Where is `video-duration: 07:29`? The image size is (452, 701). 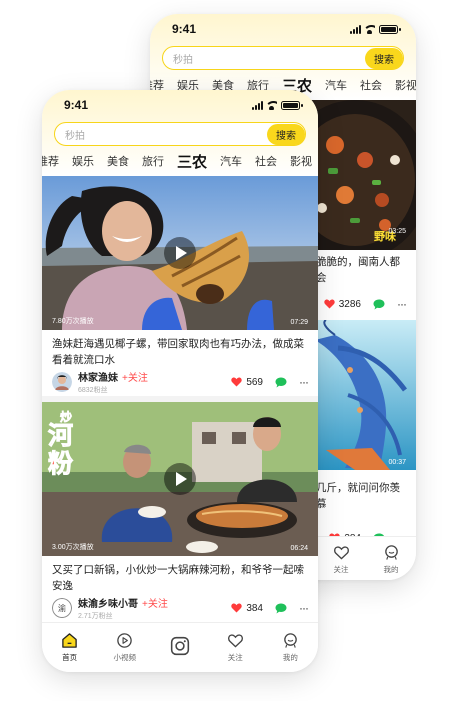
video-duration: 07:29 is located at coordinates (299, 322).